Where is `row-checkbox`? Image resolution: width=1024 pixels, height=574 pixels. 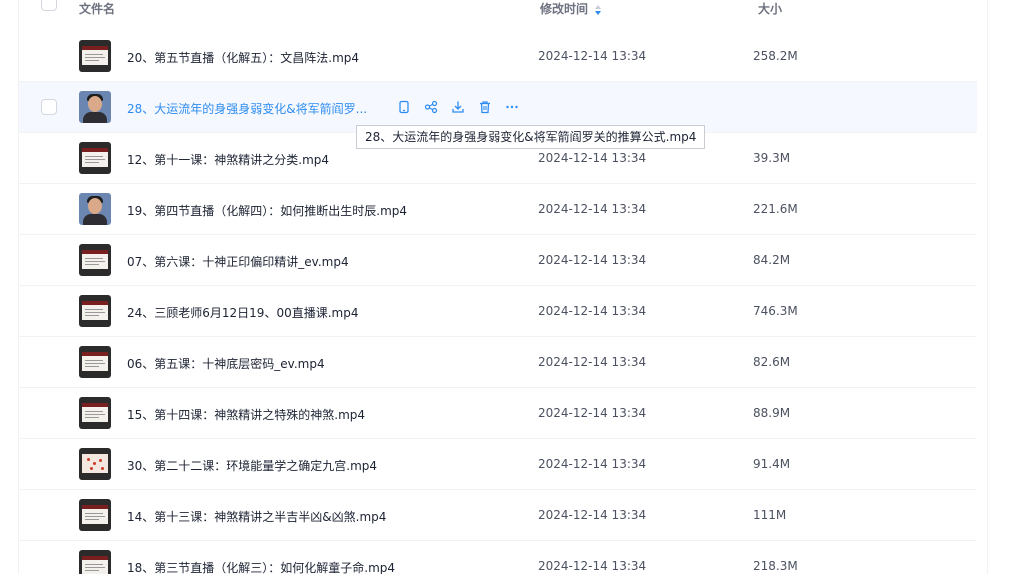 row-checkbox is located at coordinates (49, 107).